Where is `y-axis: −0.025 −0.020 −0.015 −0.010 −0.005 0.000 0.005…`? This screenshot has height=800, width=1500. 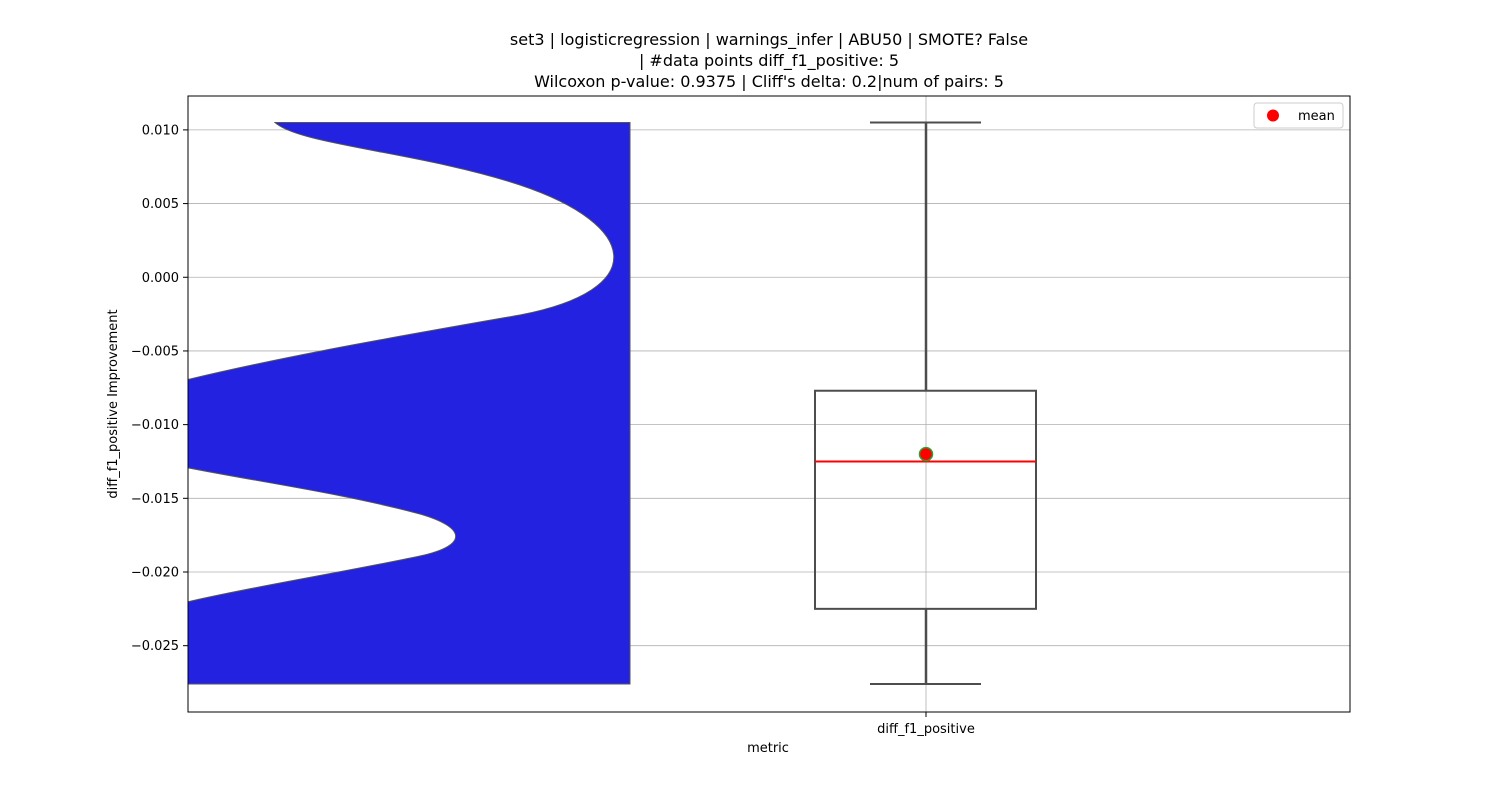
y-axis: −0.025 −0.020 −0.015 −0.010 −0.005 0.000 0.005… is located at coordinates (159, 388).